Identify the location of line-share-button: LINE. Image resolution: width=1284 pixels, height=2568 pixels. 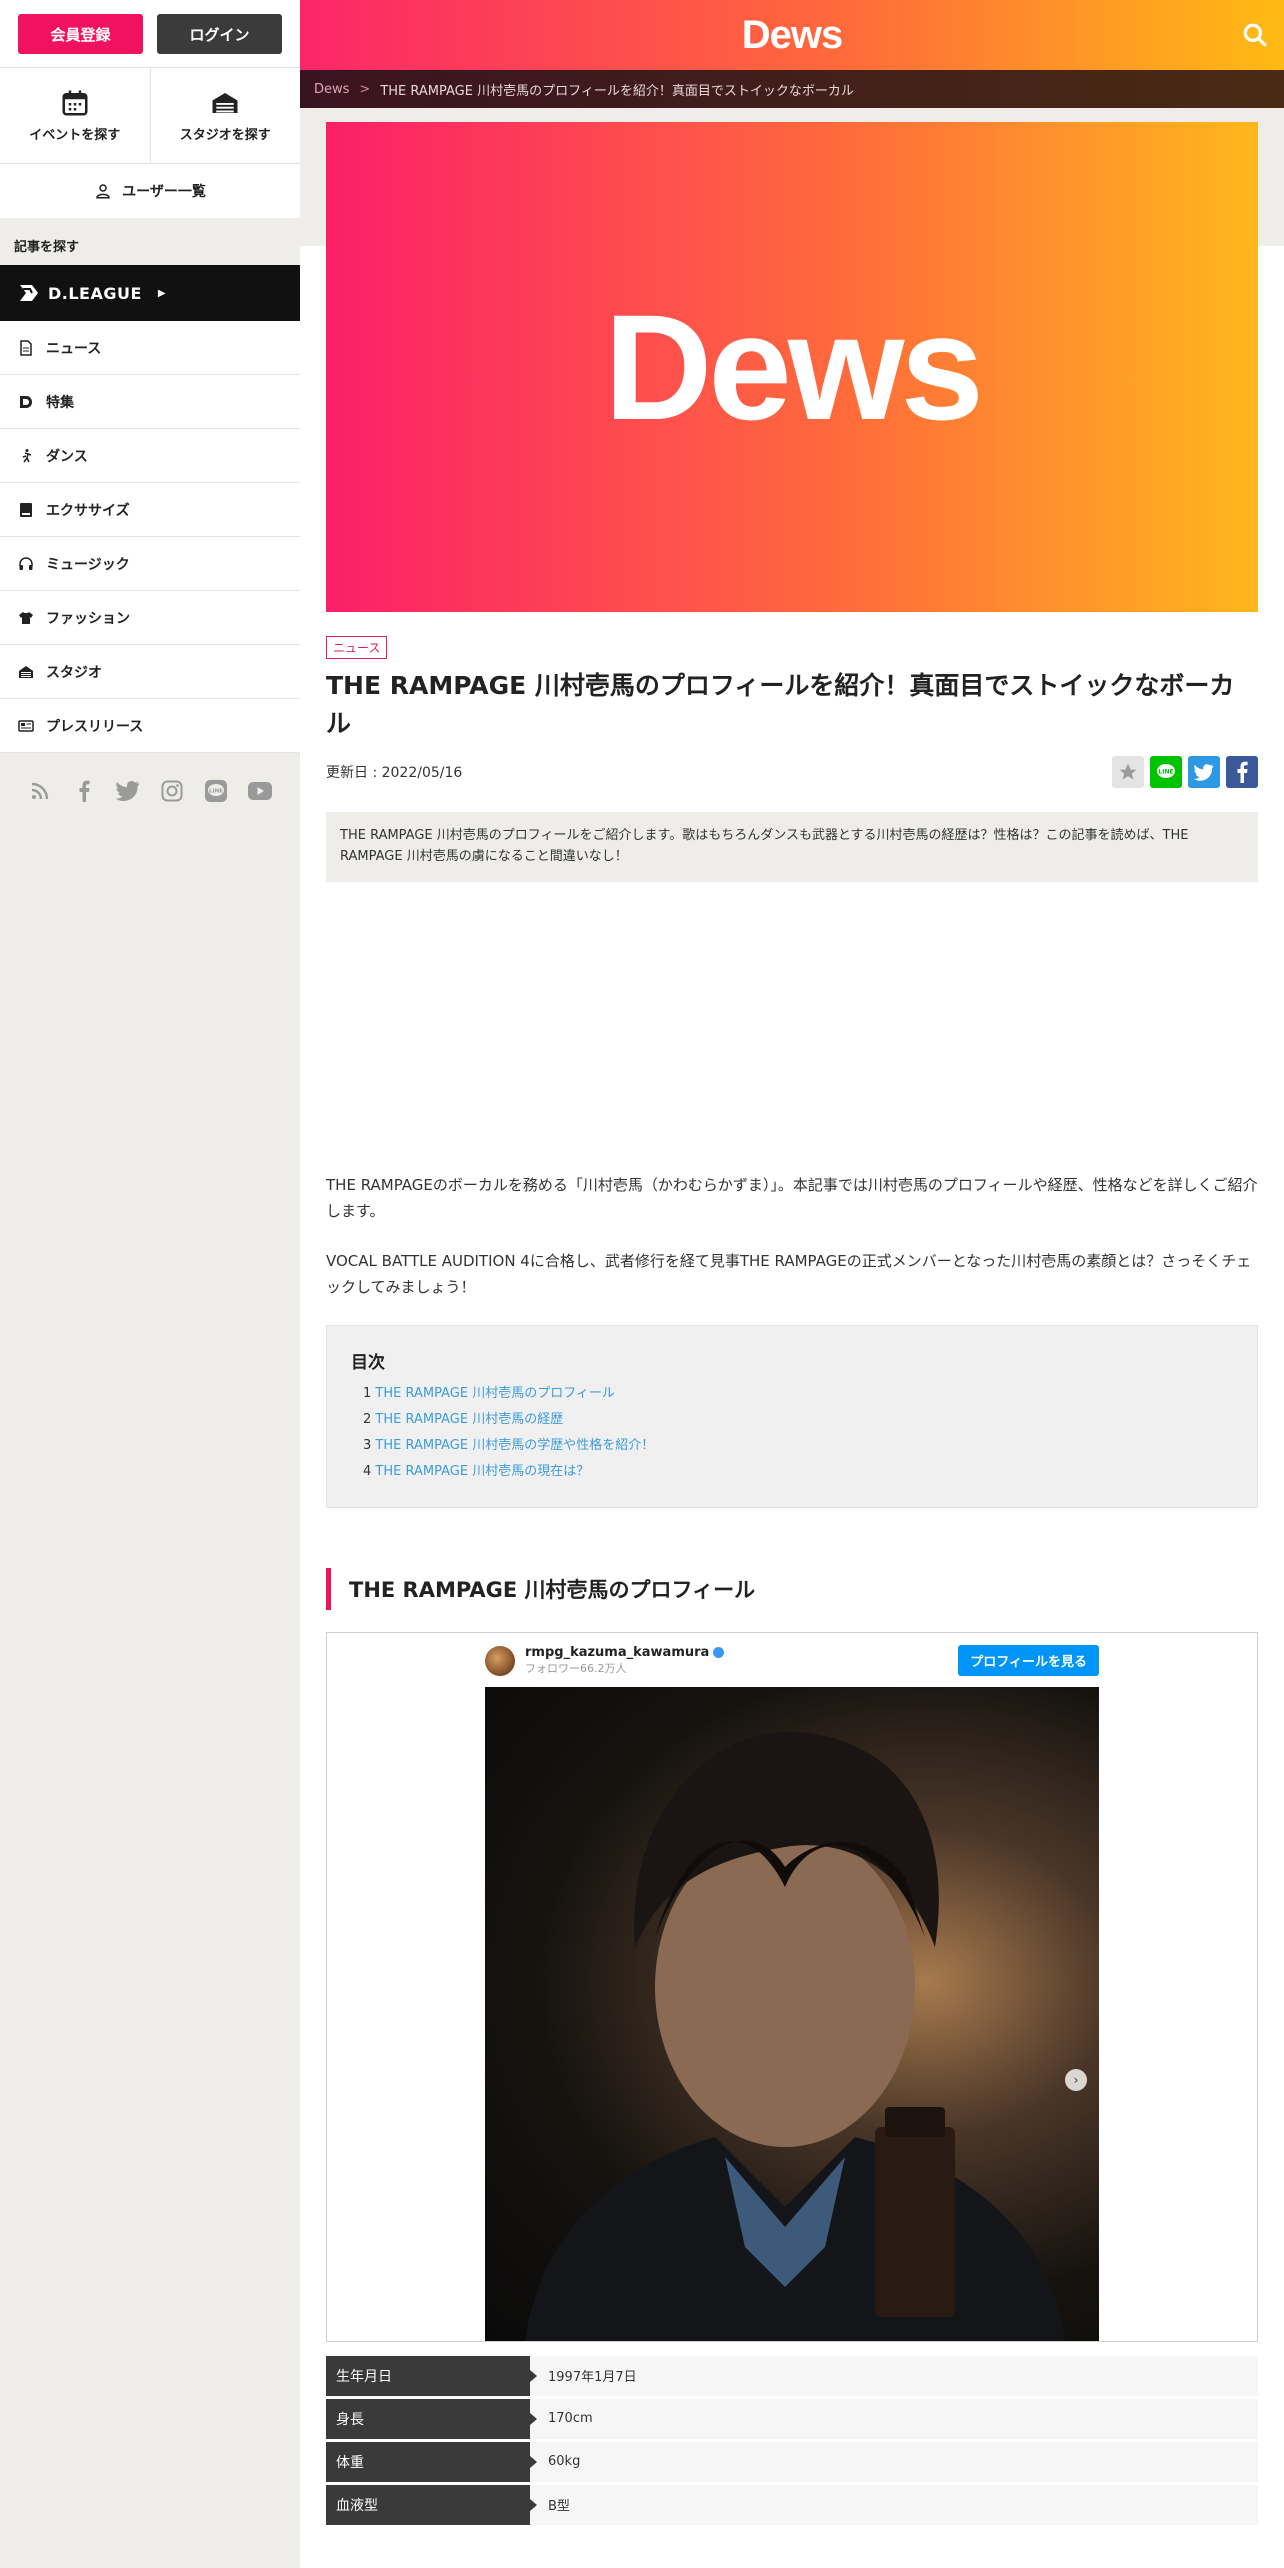
(1166, 772).